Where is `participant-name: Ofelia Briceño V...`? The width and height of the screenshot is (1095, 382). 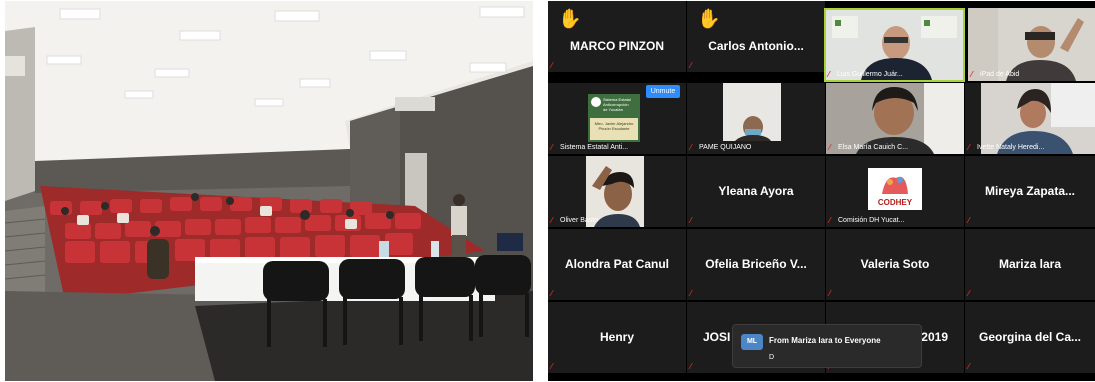
participant-name: Ofelia Briceño V... is located at coordinates (756, 264).